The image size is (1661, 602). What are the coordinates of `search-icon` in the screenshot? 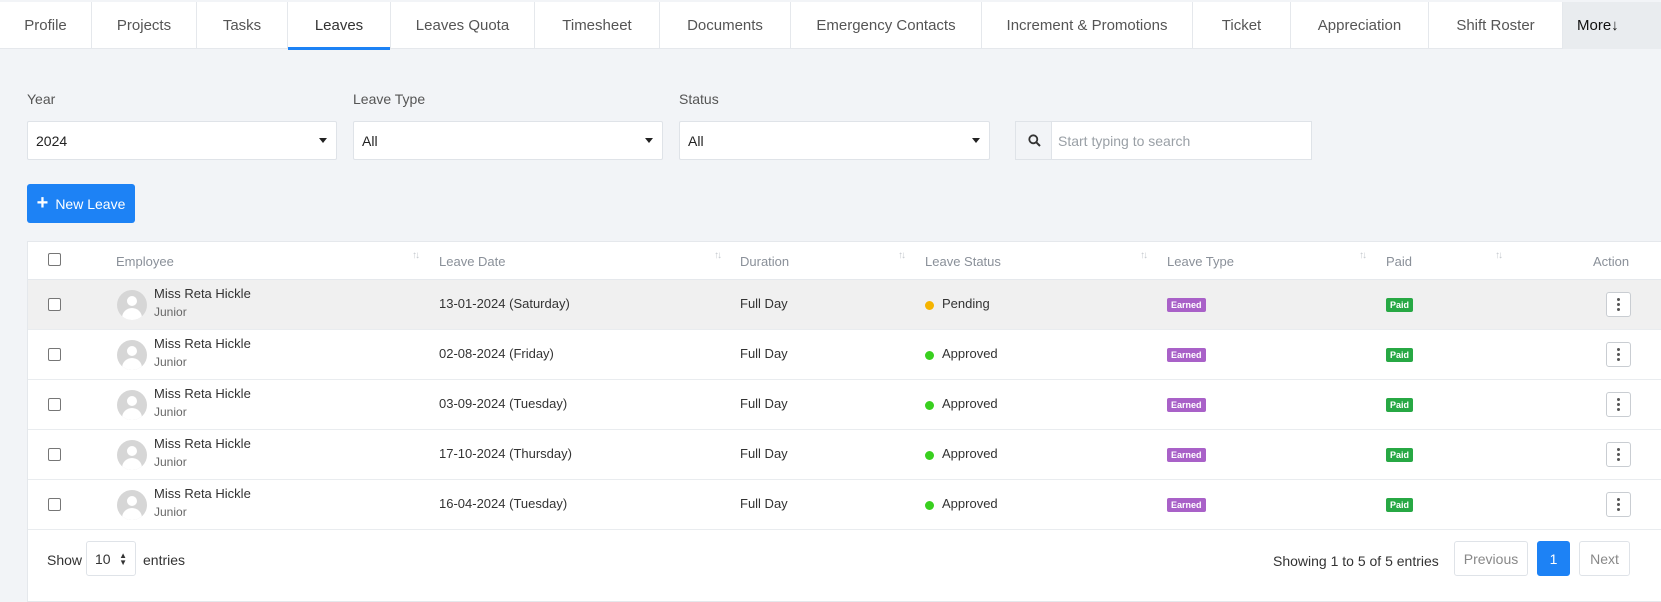 It's located at (1034, 140).